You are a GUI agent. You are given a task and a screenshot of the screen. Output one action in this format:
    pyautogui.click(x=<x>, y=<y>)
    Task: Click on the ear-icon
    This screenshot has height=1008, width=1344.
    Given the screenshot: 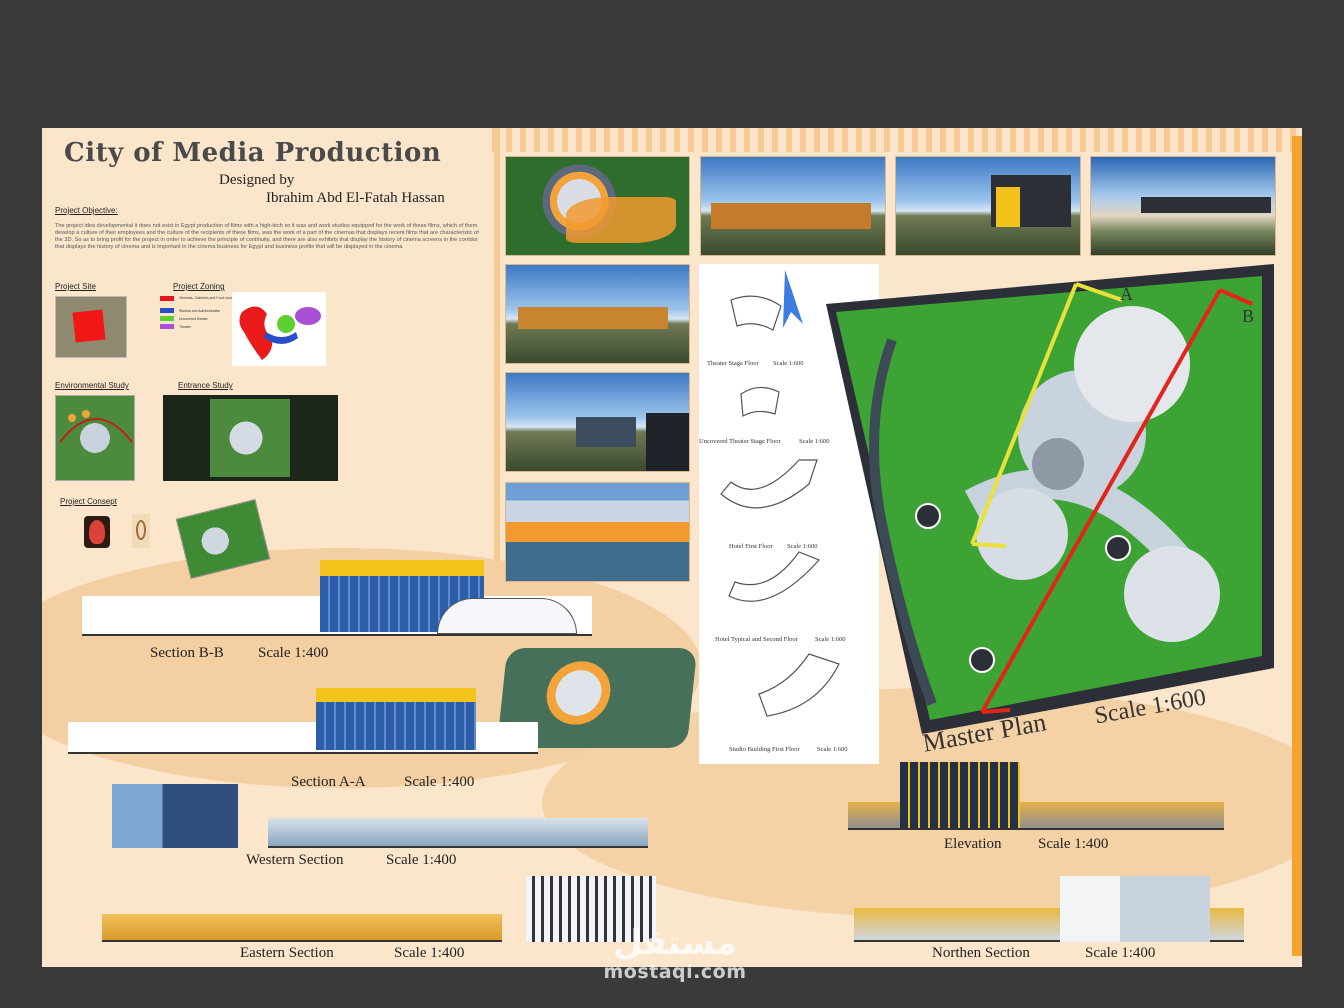 What is the action you would take?
    pyautogui.click(x=97, y=532)
    